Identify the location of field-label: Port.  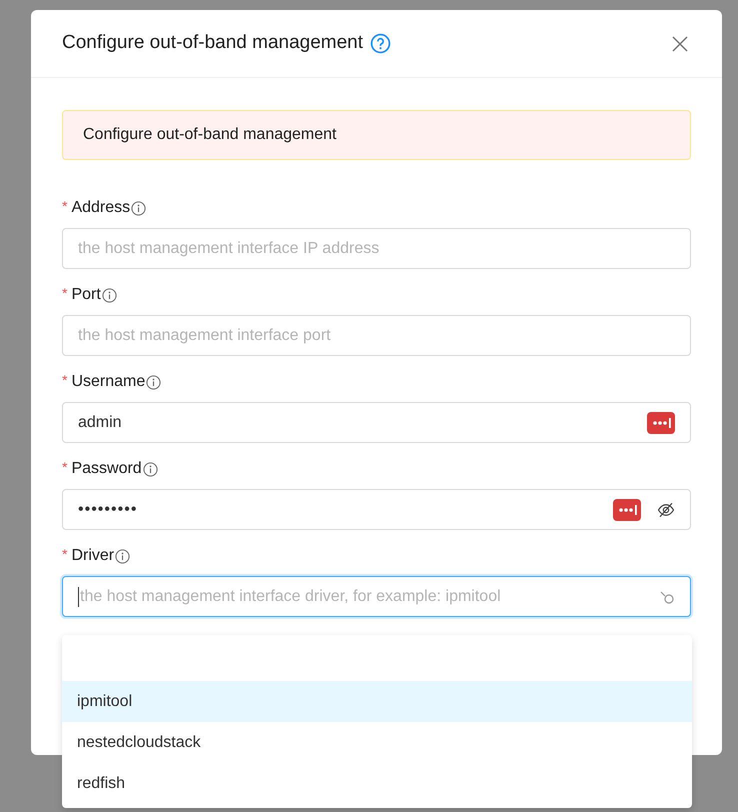
(86, 295).